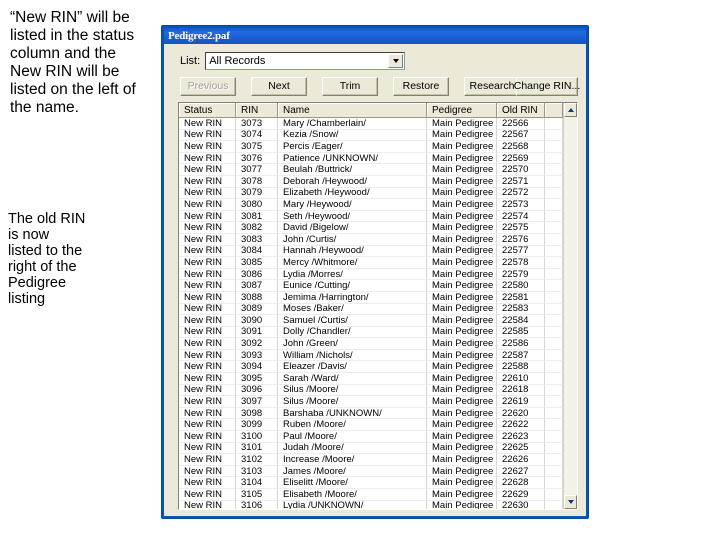  Describe the element at coordinates (521, 425) in the screenshot. I see `cell-old-rin: 22622` at that location.